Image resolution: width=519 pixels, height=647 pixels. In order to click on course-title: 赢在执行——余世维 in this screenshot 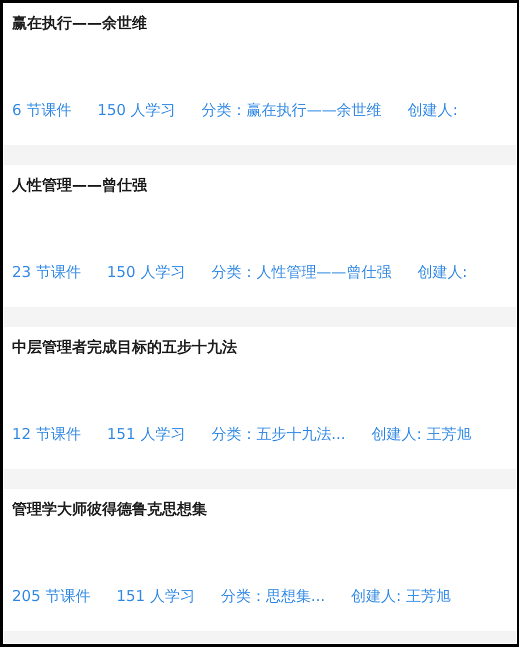, I will do `click(80, 23)`.